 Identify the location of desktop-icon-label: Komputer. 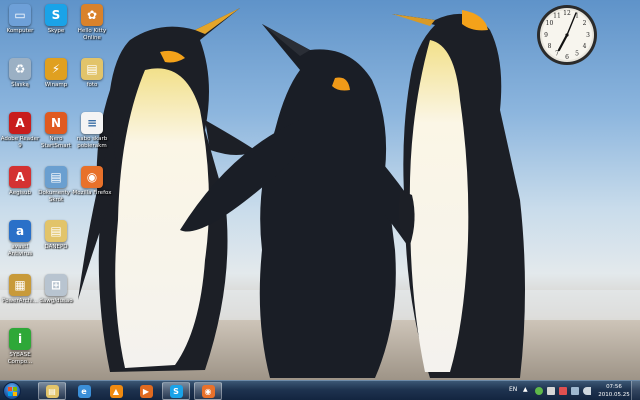
(20, 31).